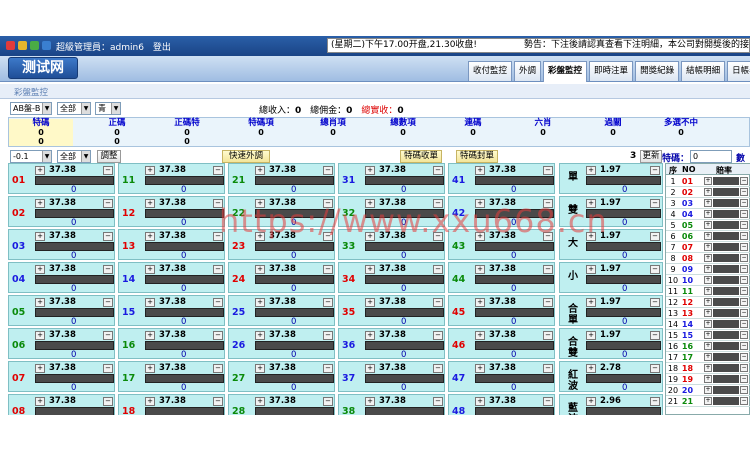 The image size is (750, 453). Describe the element at coordinates (565, 71) in the screenshot. I see `tab-lottery-monitor: 彩盤監控` at that location.